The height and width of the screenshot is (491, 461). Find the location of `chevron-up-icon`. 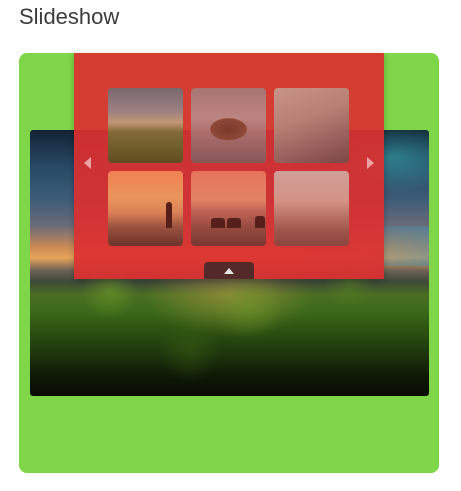

chevron-up-icon is located at coordinates (229, 270).